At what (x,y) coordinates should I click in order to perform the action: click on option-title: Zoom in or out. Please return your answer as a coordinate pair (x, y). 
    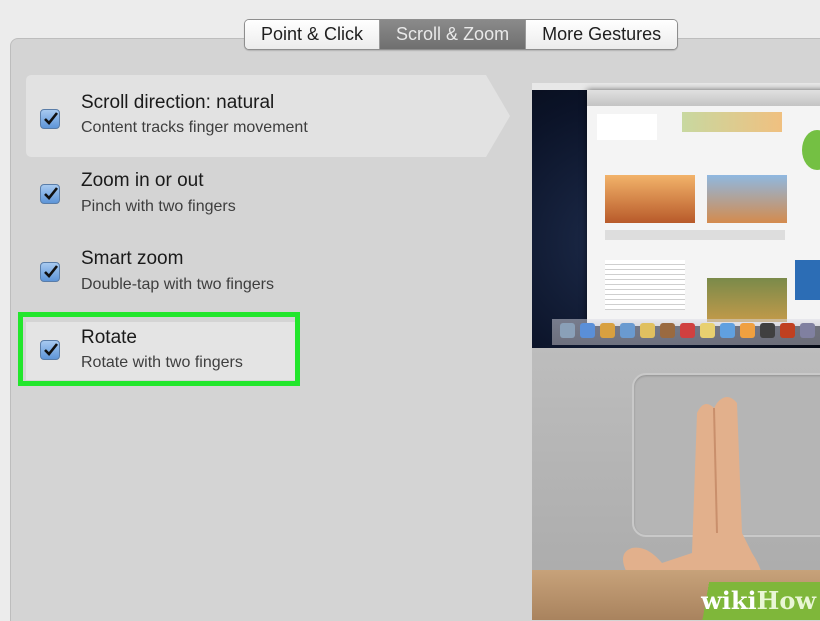
    Looking at the image, I should click on (142, 180).